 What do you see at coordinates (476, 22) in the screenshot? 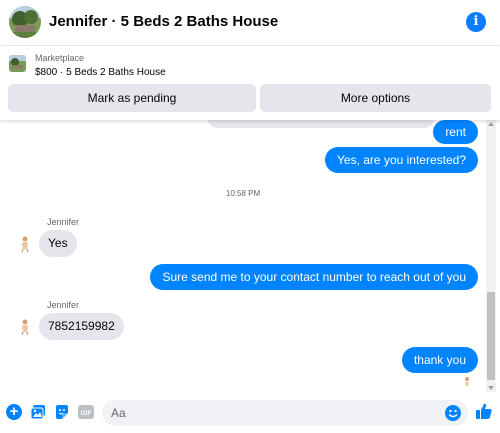
I see `info-icon: i` at bounding box center [476, 22].